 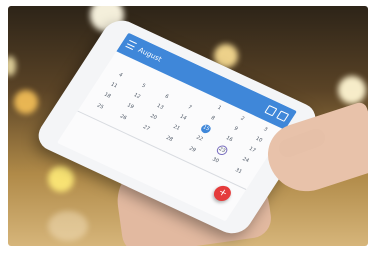 What do you see at coordinates (222, 150) in the screenshot?
I see `calendar-day: 23` at bounding box center [222, 150].